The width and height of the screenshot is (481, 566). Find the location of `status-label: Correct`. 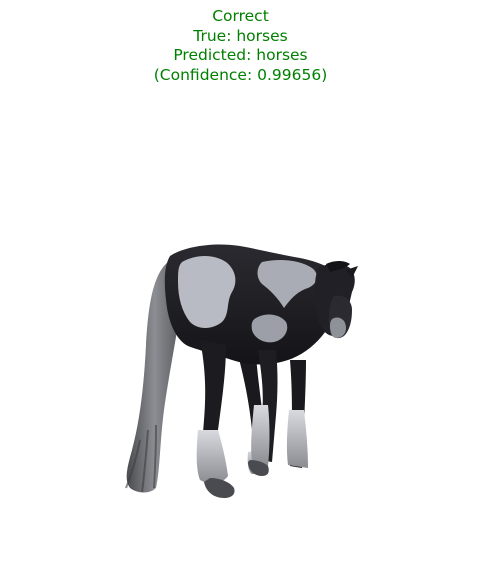

status-label: Correct is located at coordinates (240, 16).